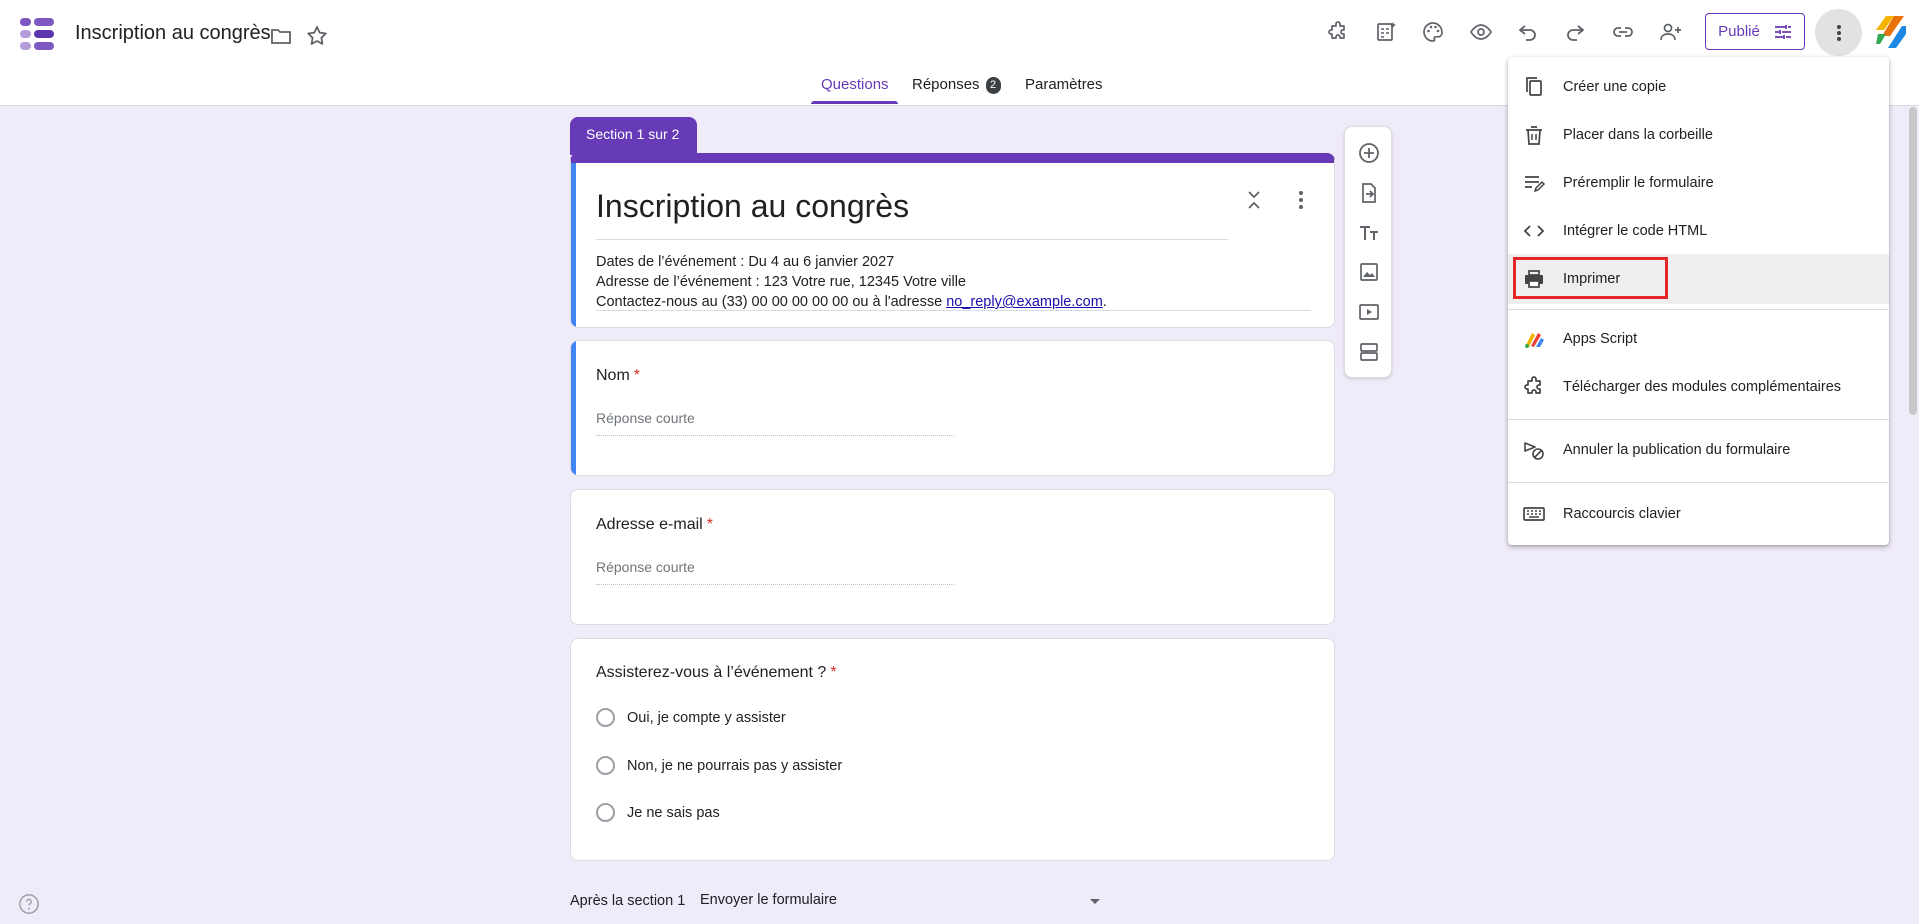  I want to click on tab-responses: Réponses 2, so click(956, 85).